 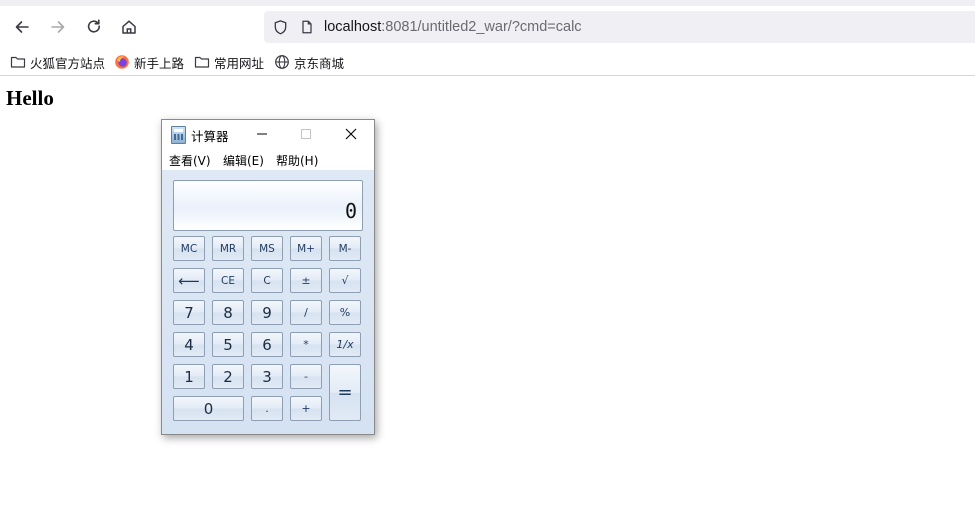 I want to click on firefox-icon, so click(x=122, y=62).